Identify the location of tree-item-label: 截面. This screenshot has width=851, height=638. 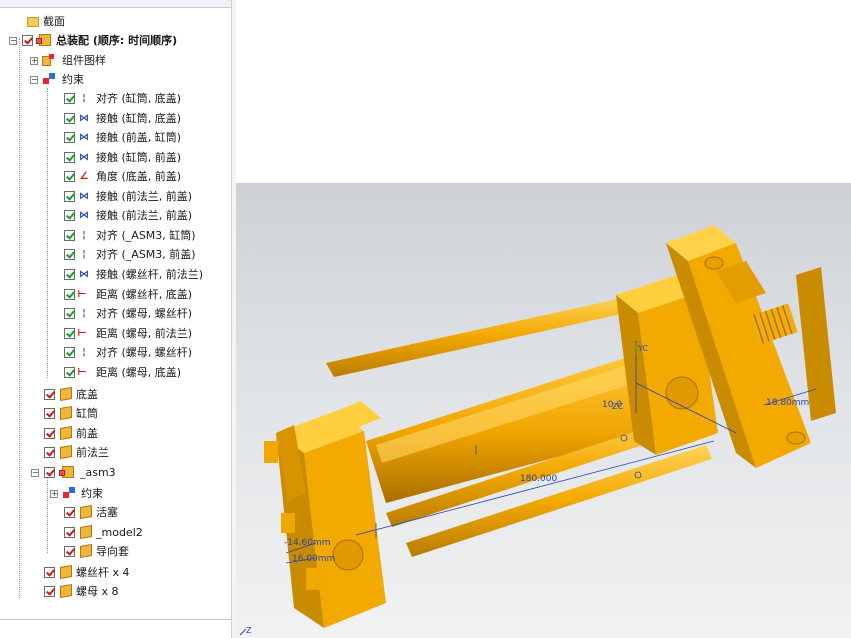
(54, 21).